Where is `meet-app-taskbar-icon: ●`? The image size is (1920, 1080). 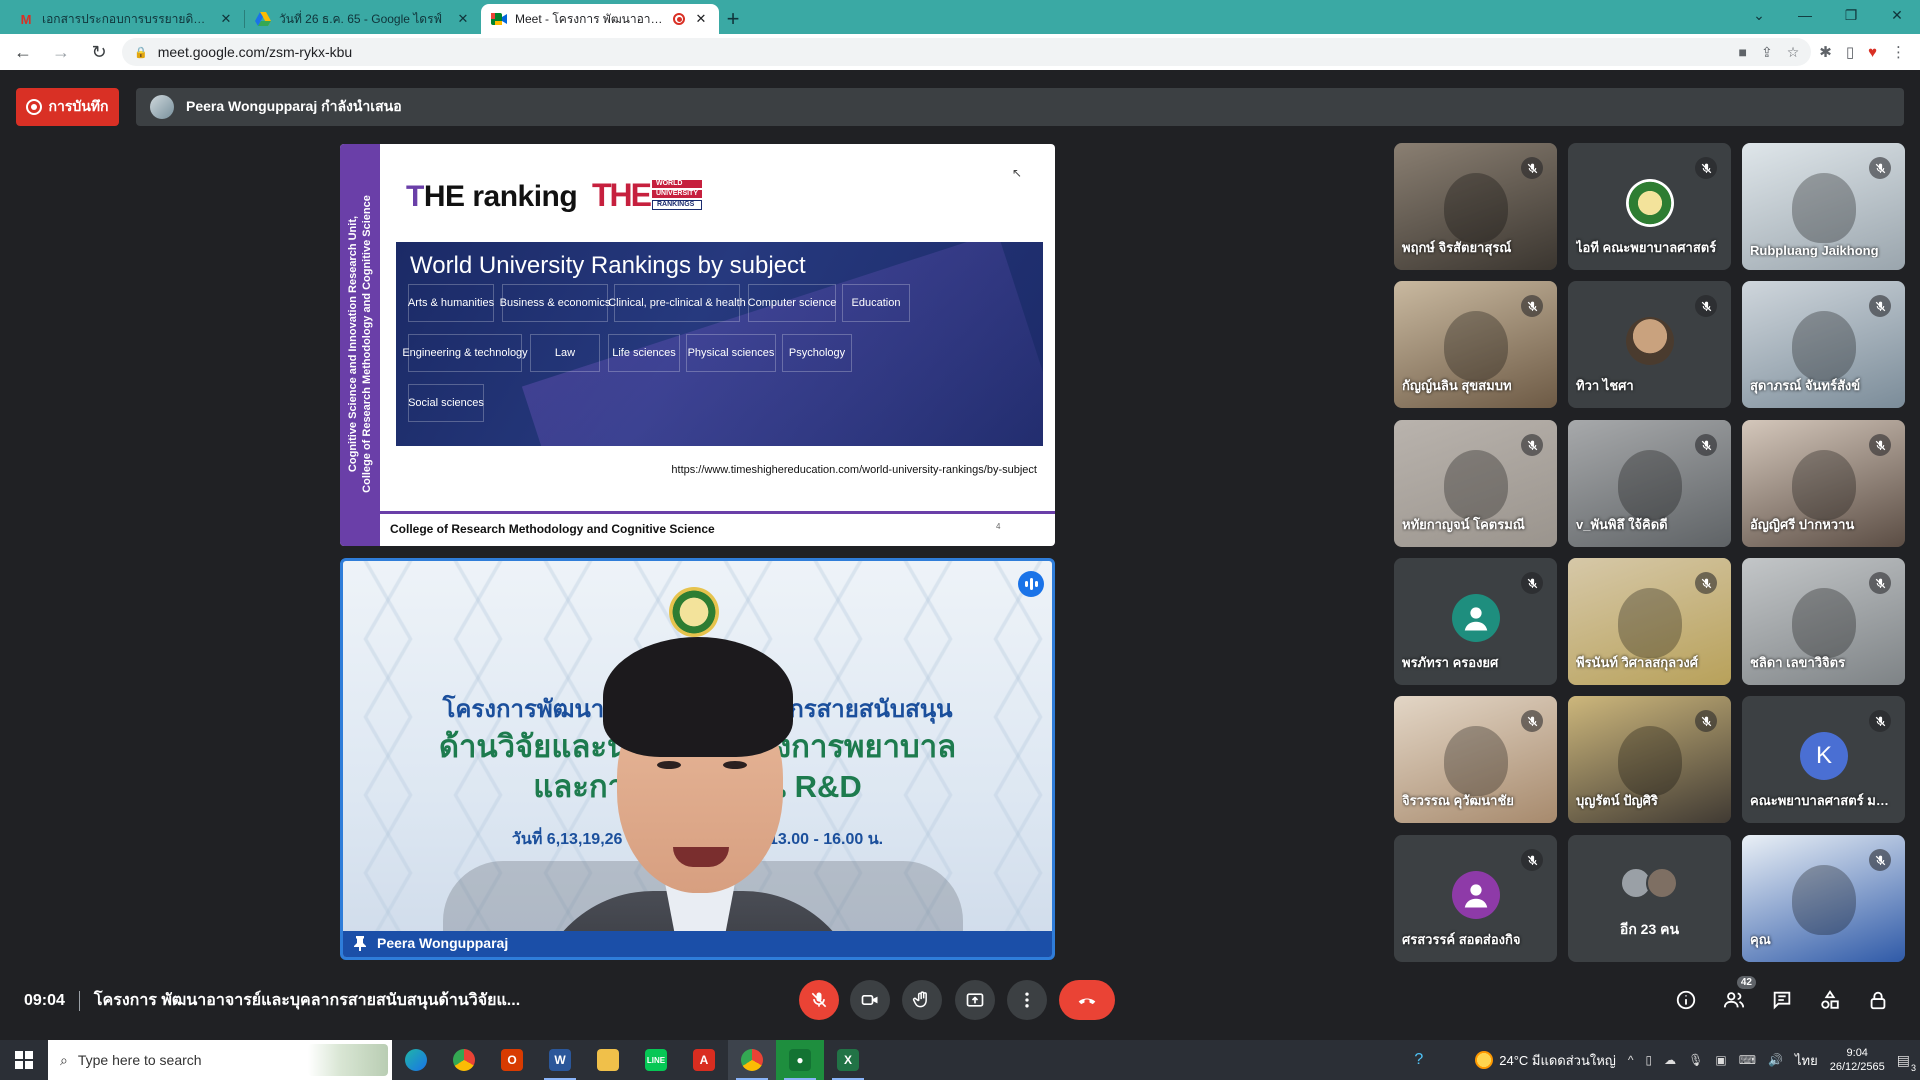 meet-app-taskbar-icon: ● is located at coordinates (800, 1060).